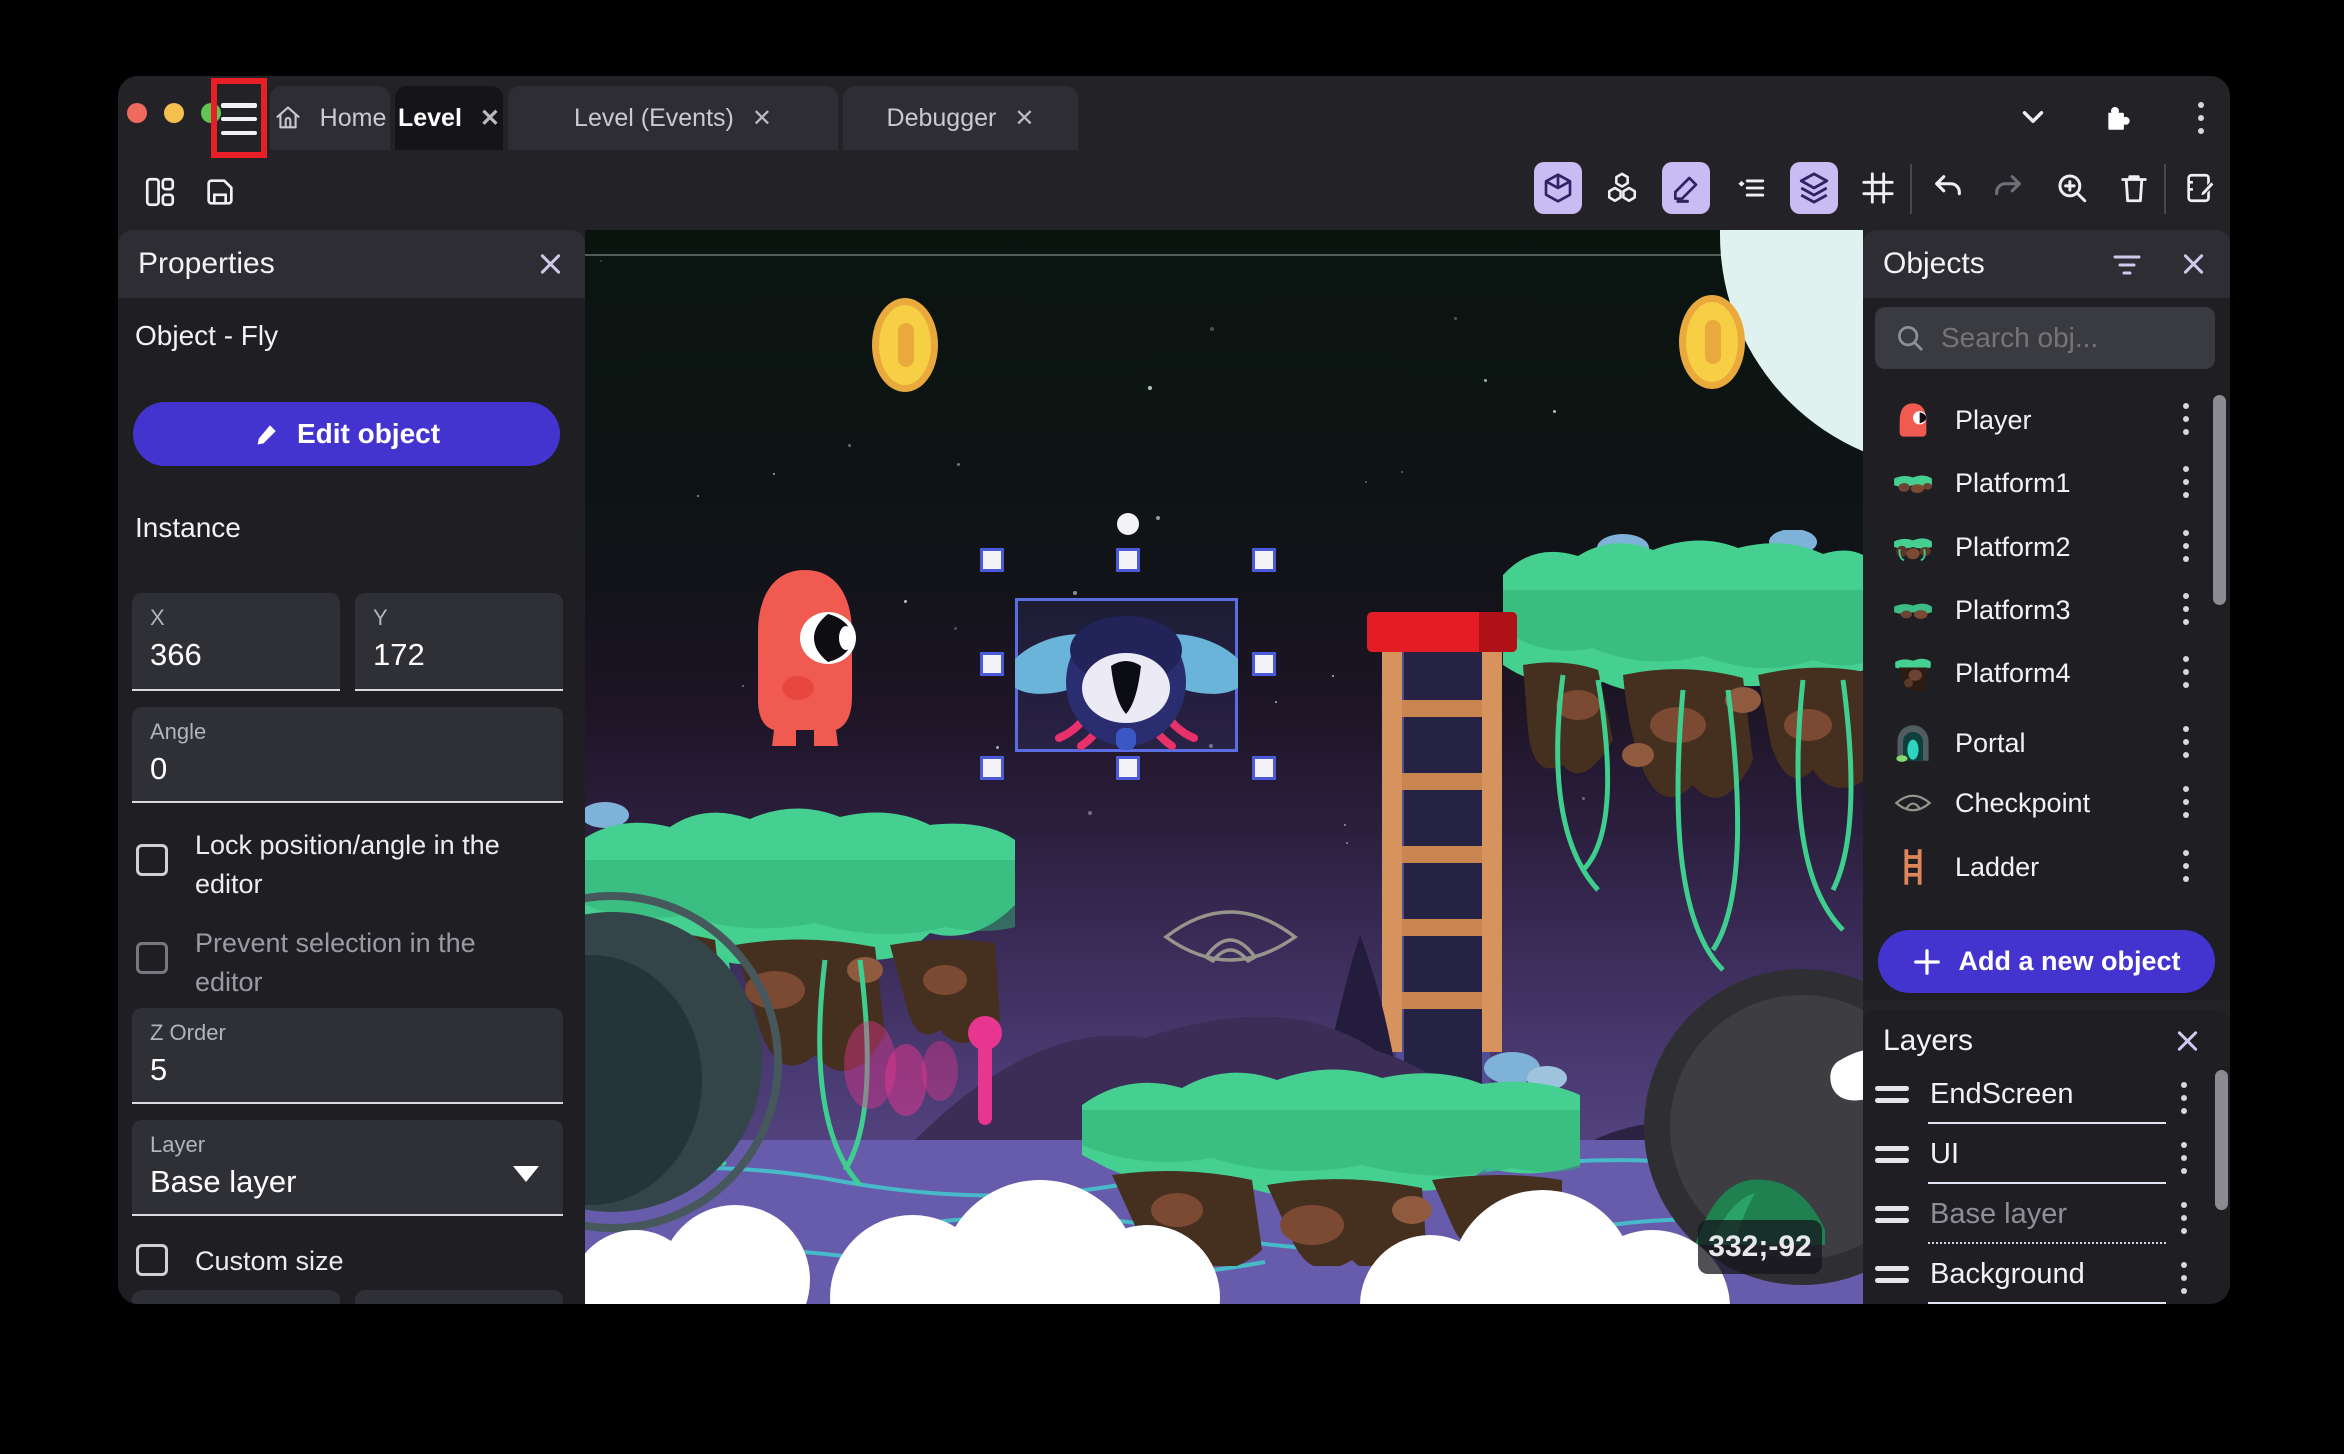 This screenshot has width=2344, height=1454. Describe the element at coordinates (1878, 188) in the screenshot. I see `grid-button` at that location.